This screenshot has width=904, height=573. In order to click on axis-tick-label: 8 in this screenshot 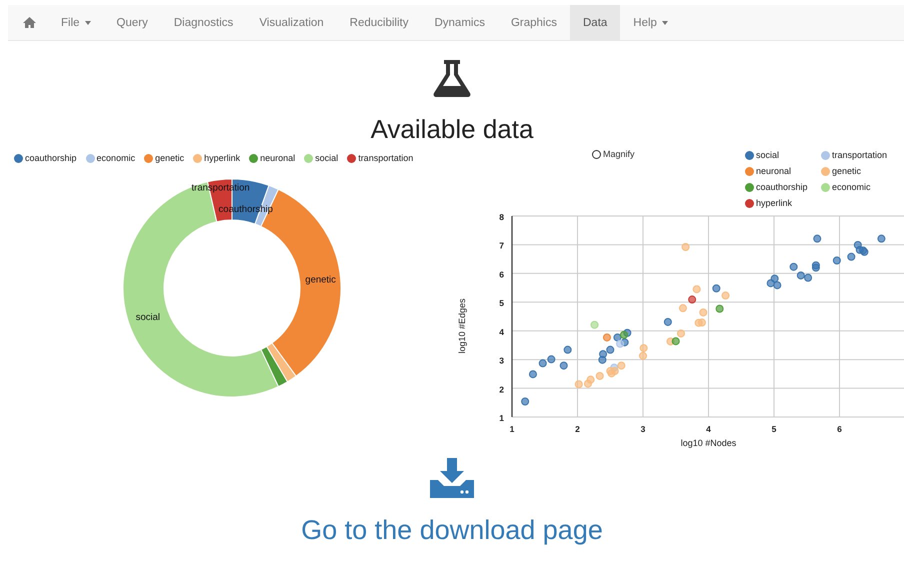, I will do `click(501, 217)`.